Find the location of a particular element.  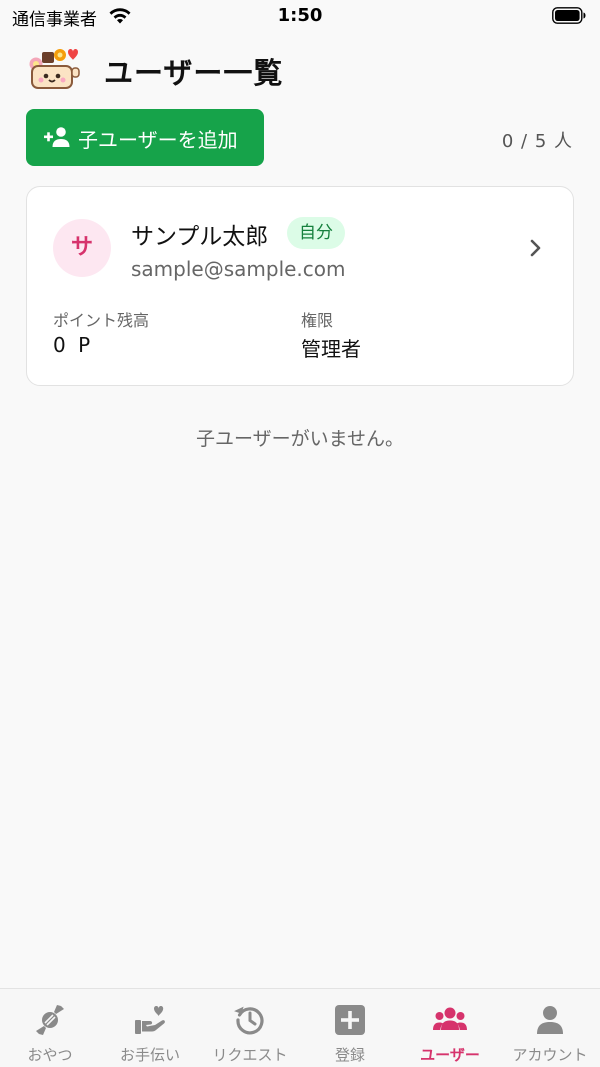

plus-square-icon is located at coordinates (350, 1020).